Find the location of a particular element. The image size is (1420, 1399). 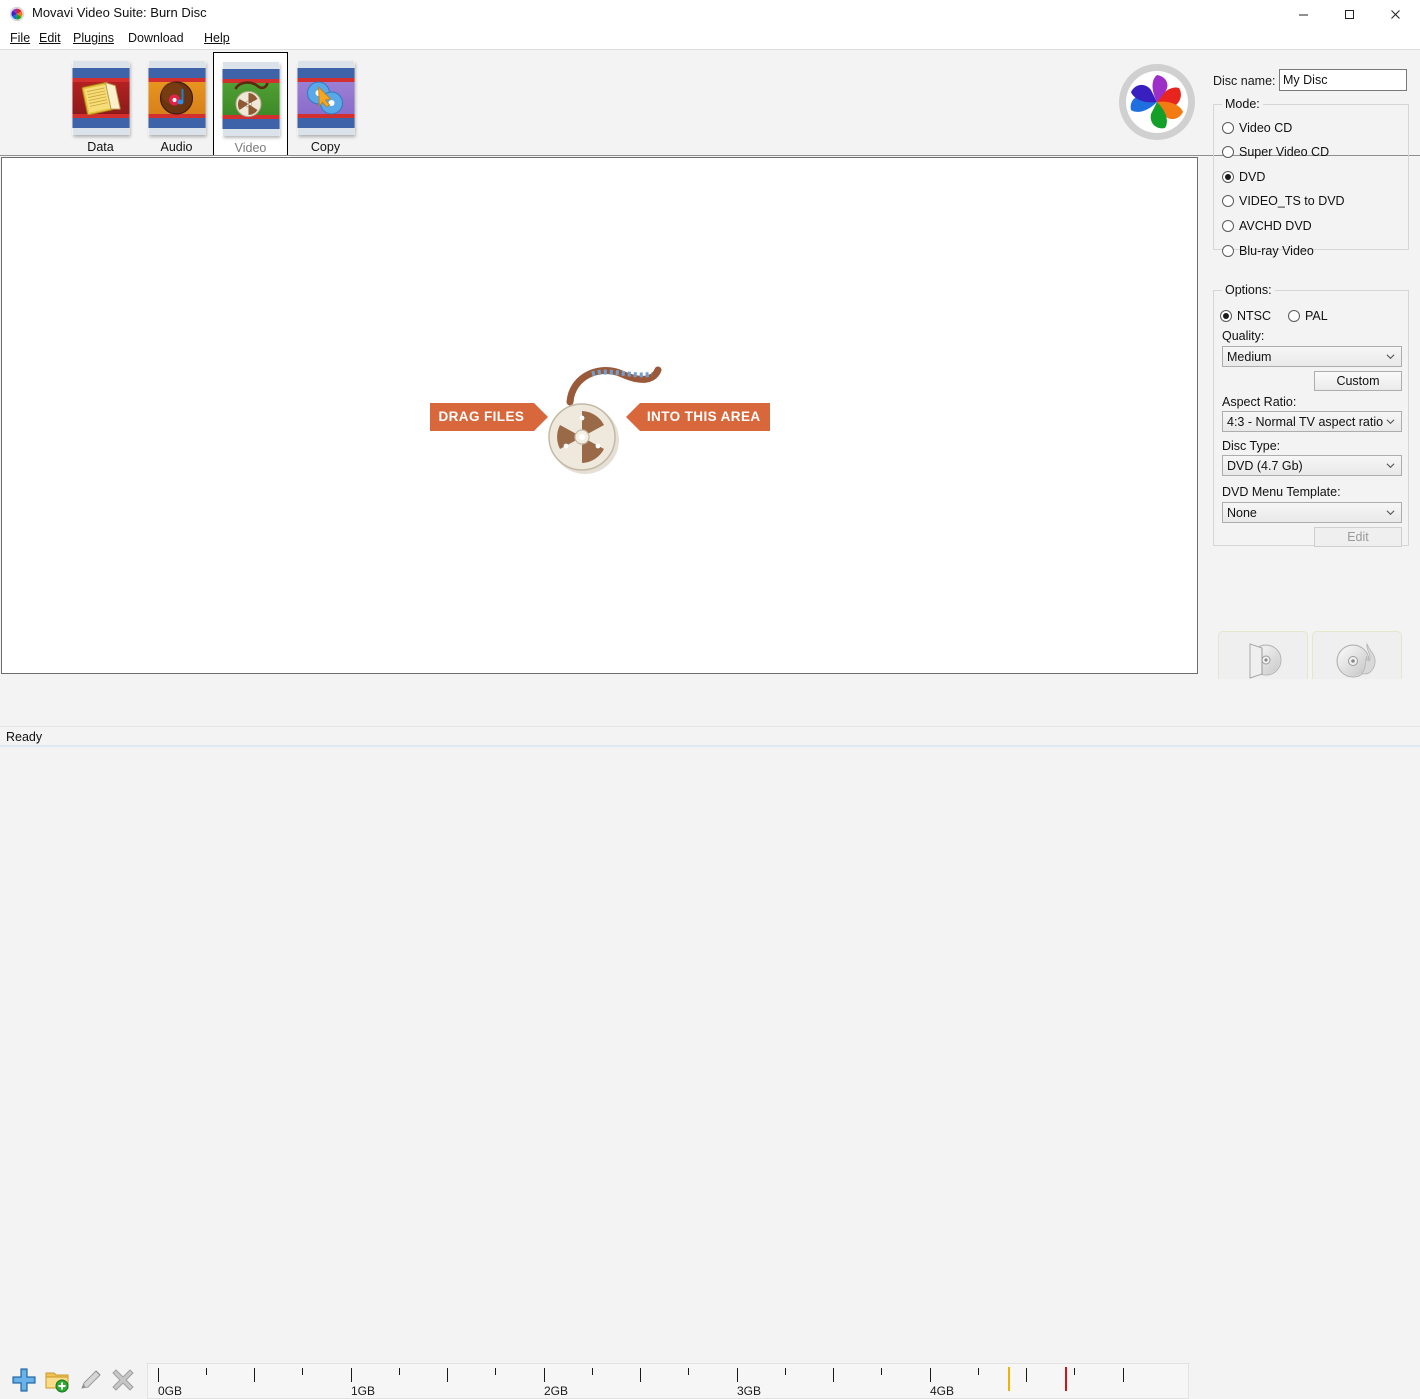

menu-edit-label: Edit is located at coordinates (50, 38).